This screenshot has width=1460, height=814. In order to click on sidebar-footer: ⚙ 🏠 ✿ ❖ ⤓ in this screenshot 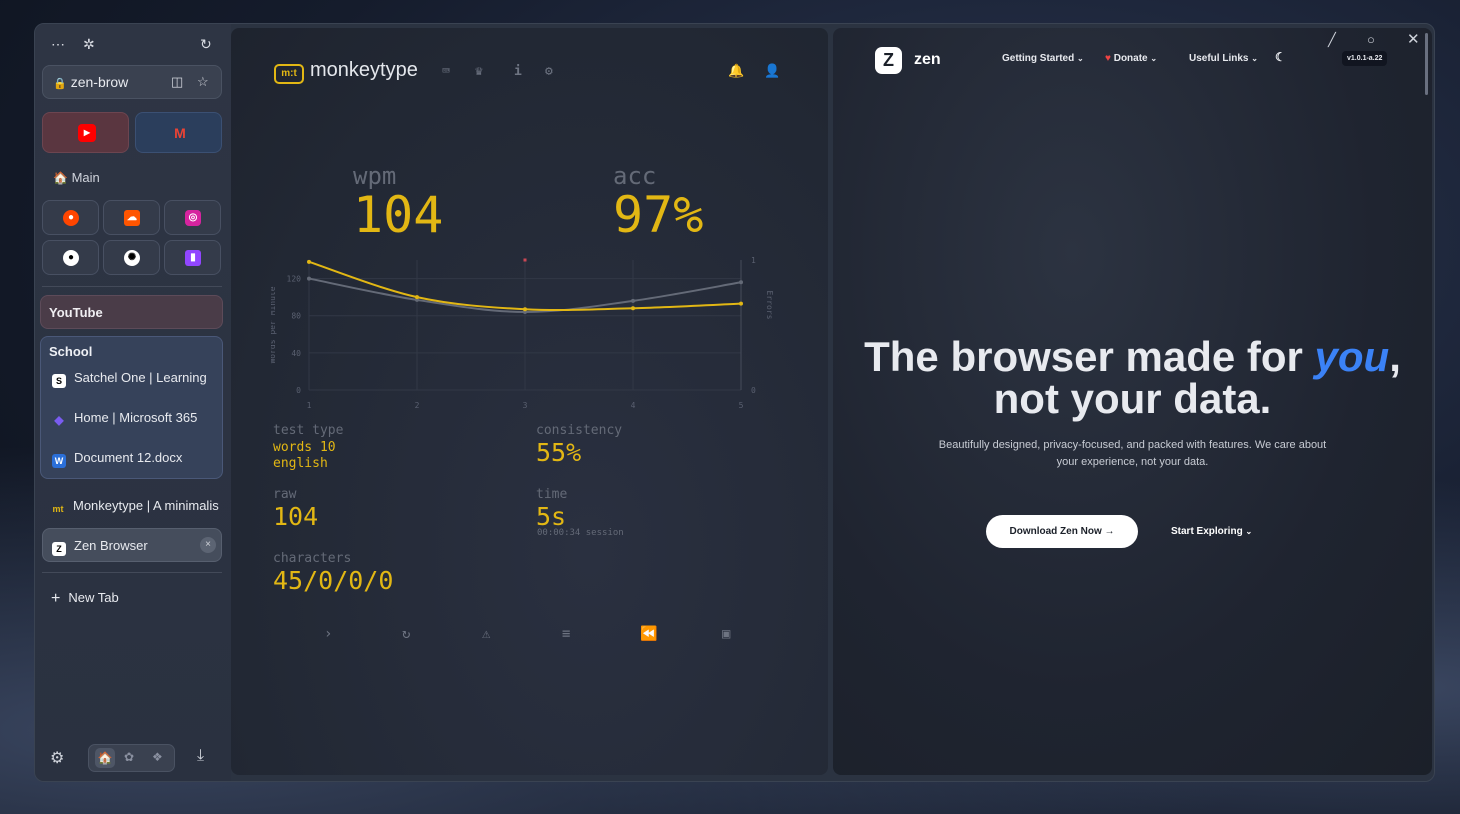, I will do `click(133, 759)`.